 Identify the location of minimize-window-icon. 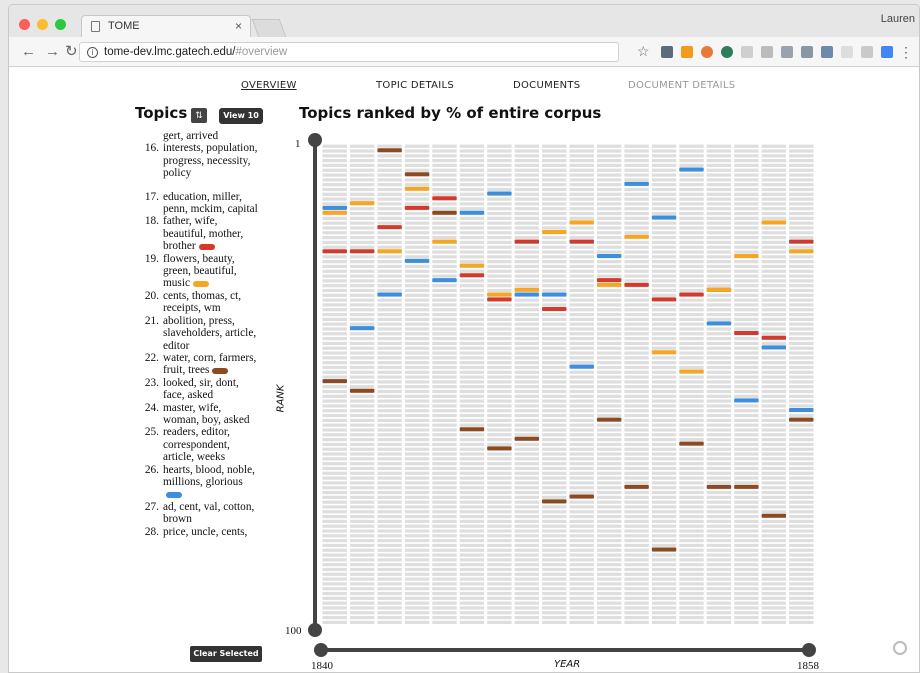
(42, 24).